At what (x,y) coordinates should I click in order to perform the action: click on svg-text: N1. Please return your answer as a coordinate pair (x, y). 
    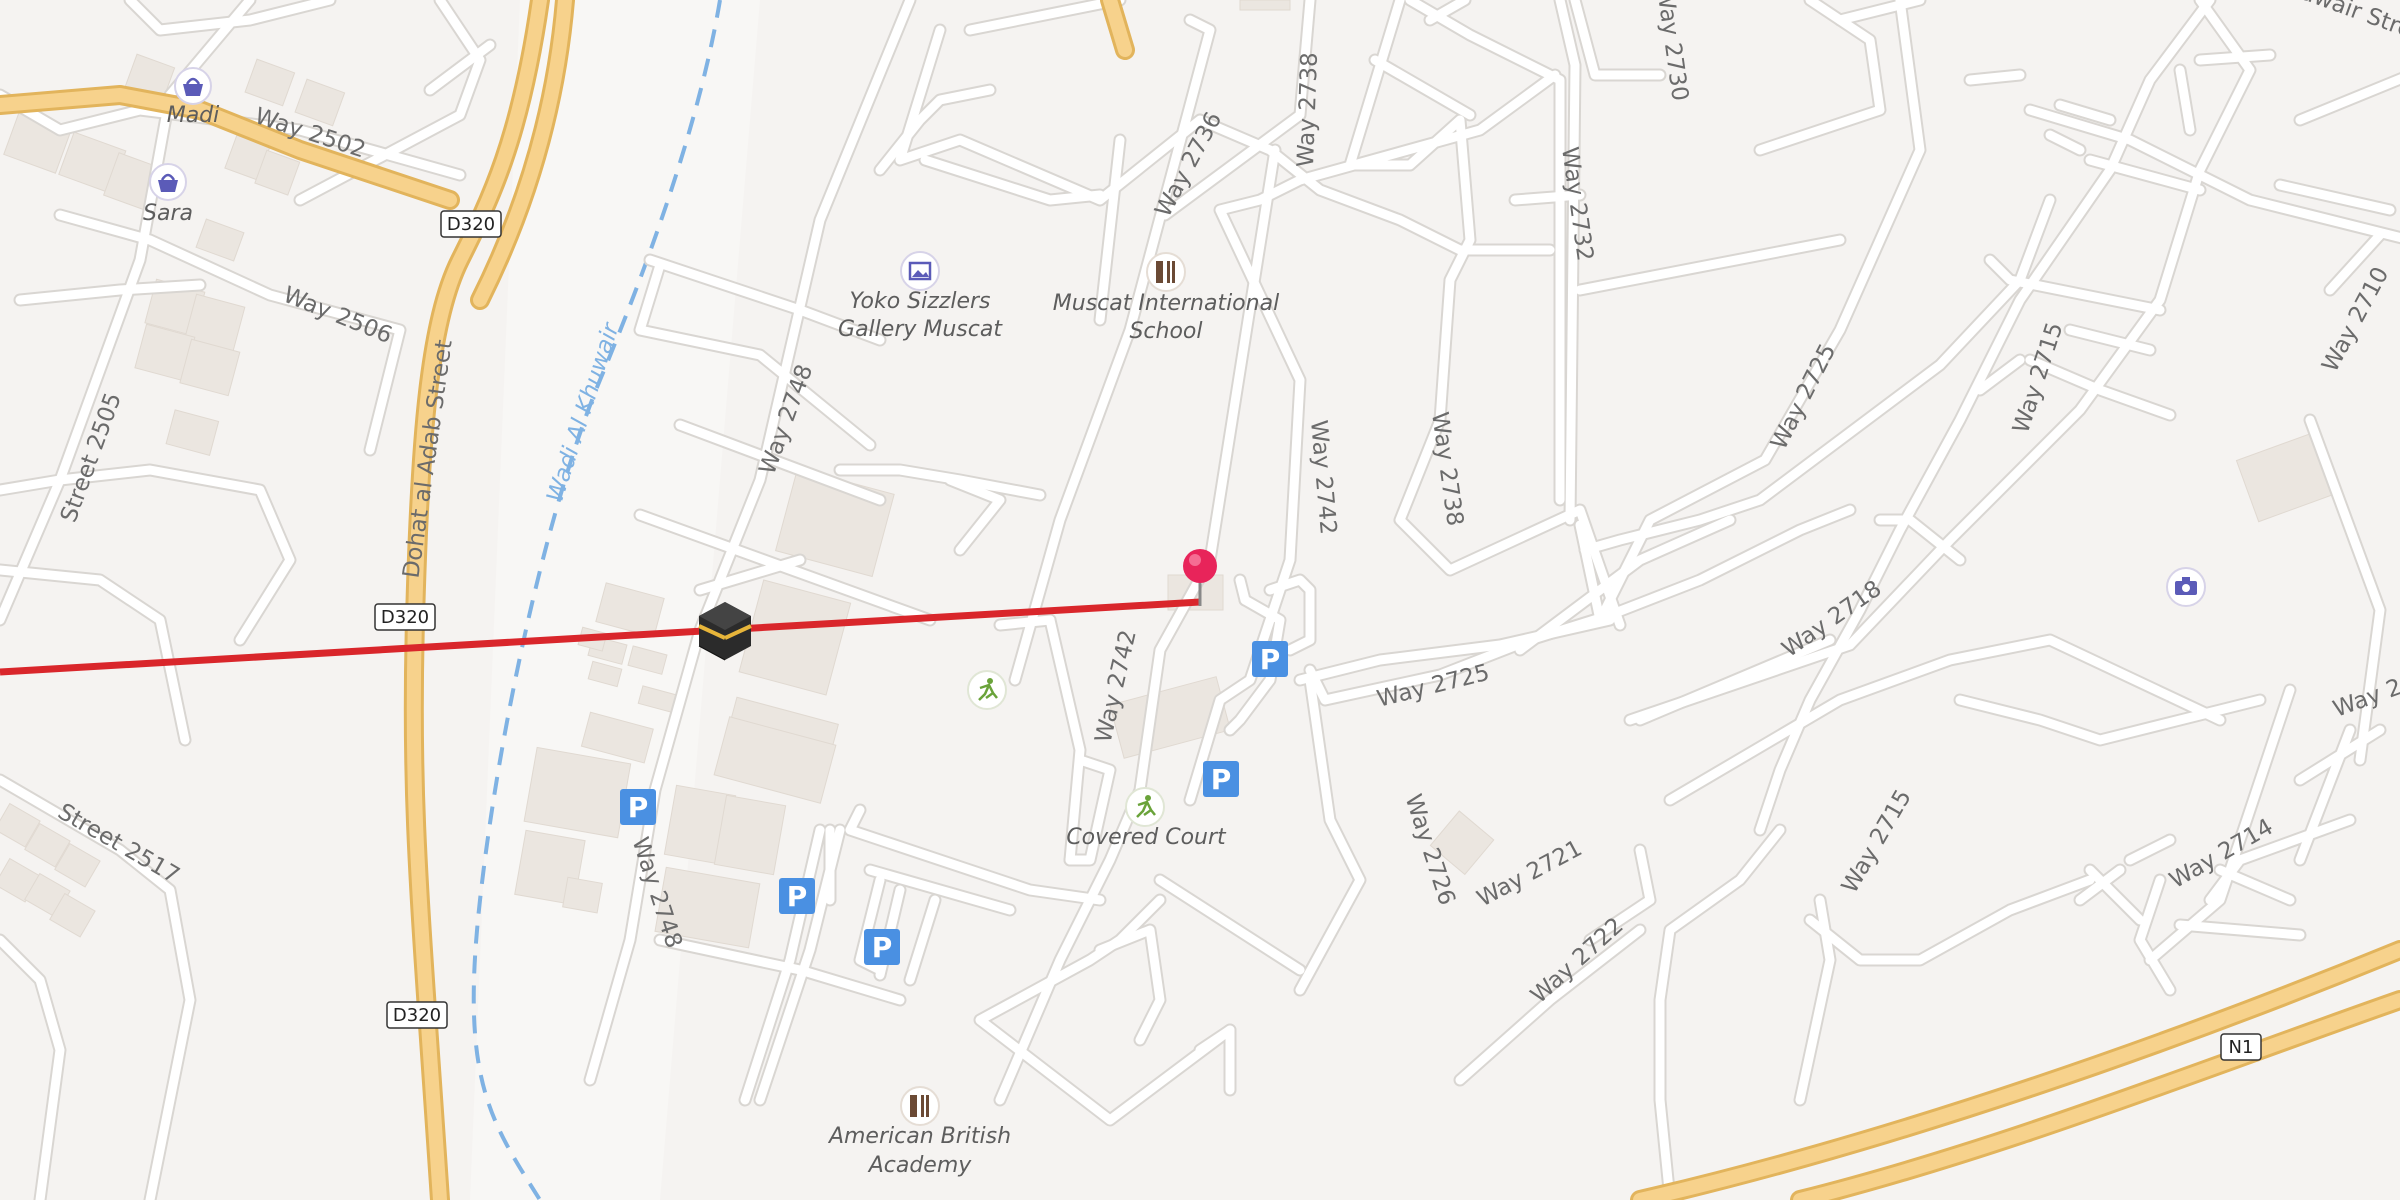
    Looking at the image, I should click on (2241, 1047).